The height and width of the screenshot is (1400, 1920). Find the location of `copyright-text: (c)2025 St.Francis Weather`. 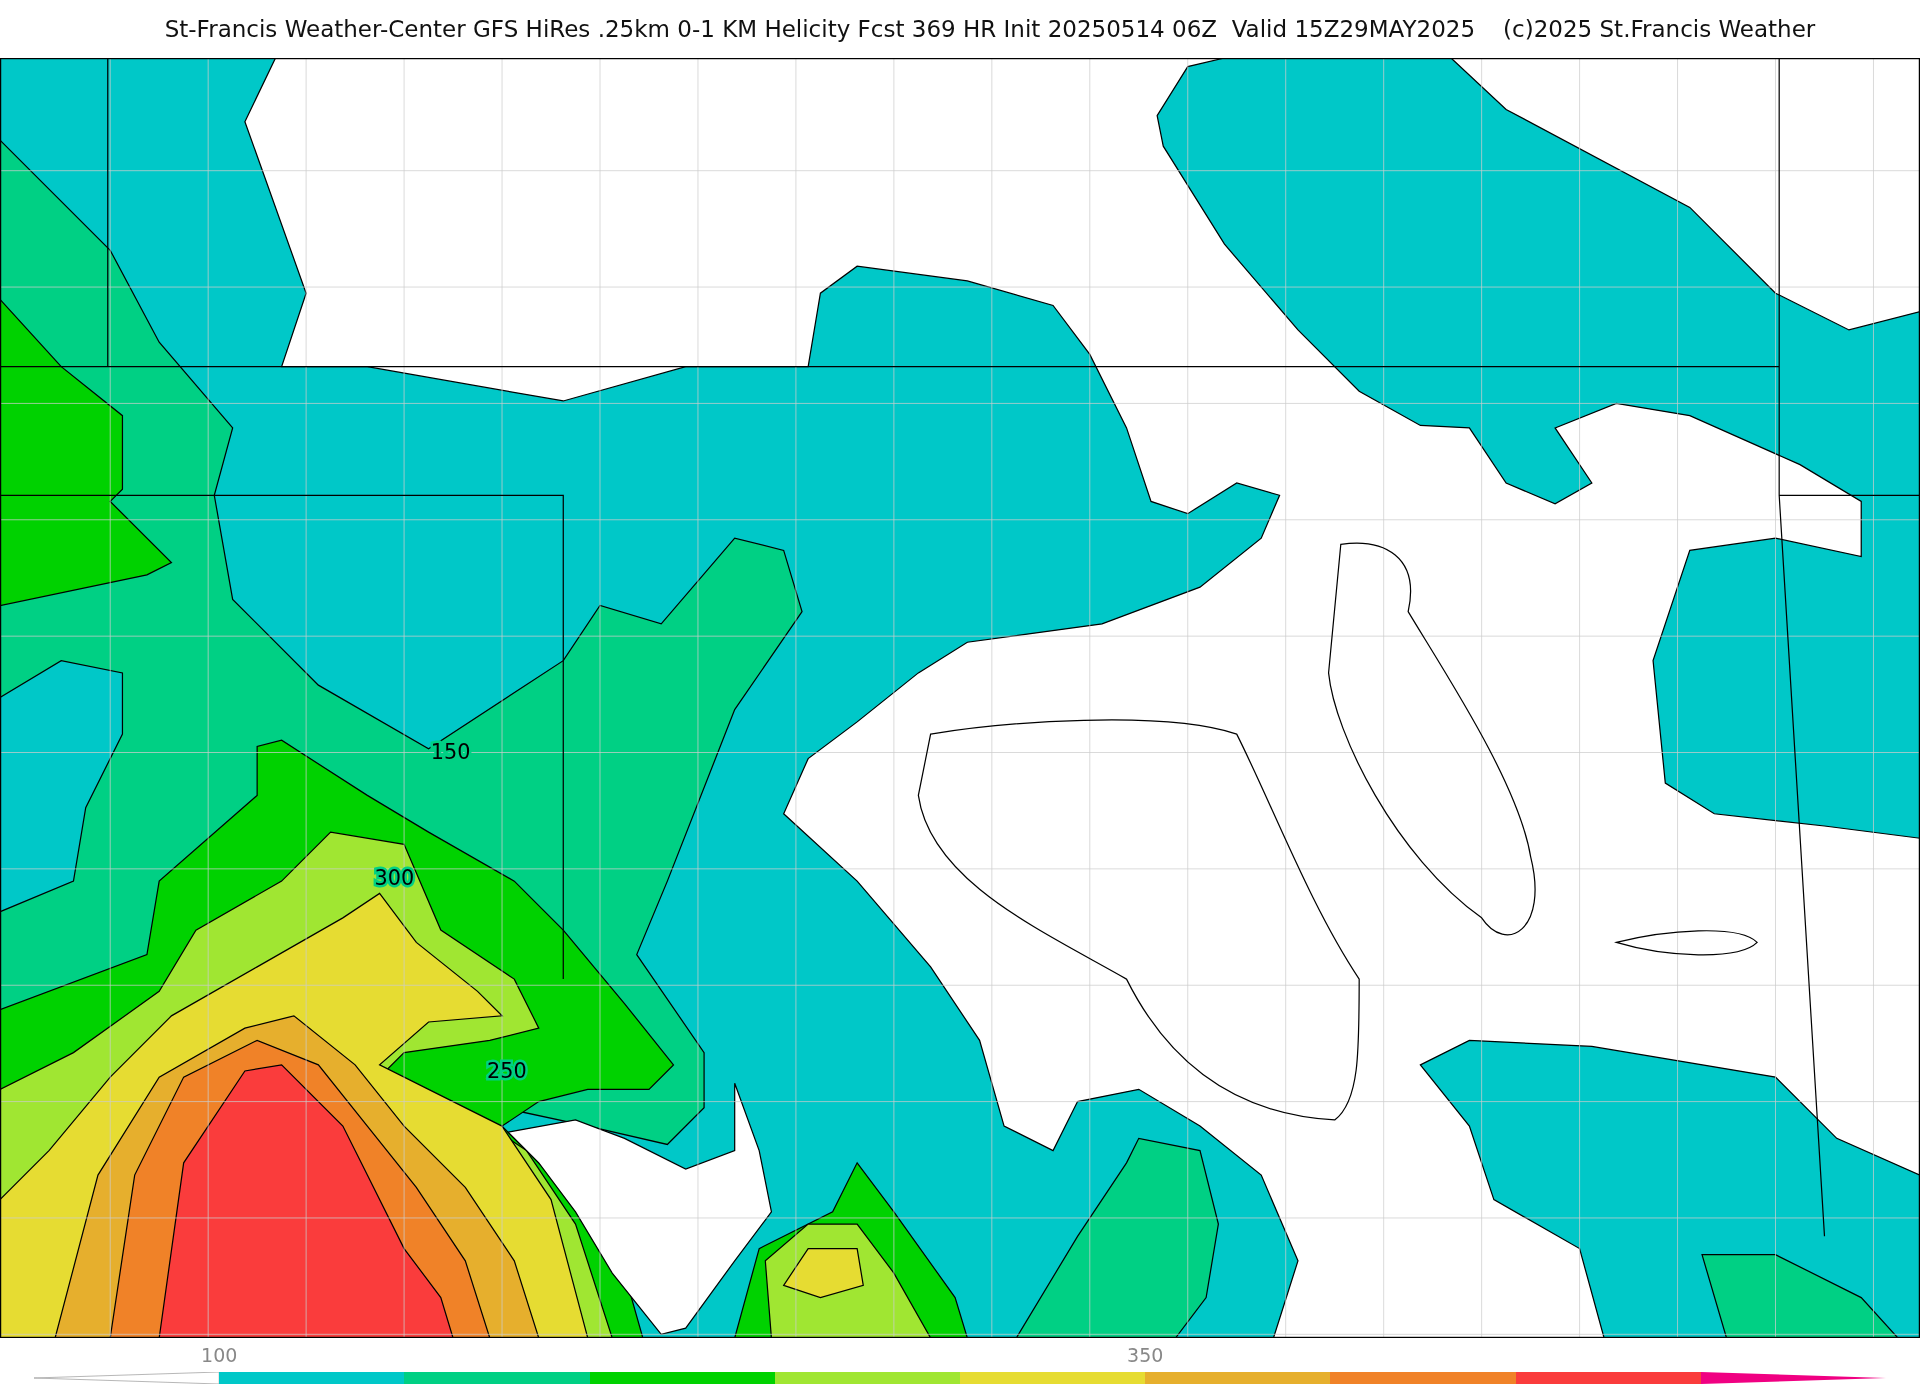

copyright-text: (c)2025 St.Francis Weather is located at coordinates (1659, 29).